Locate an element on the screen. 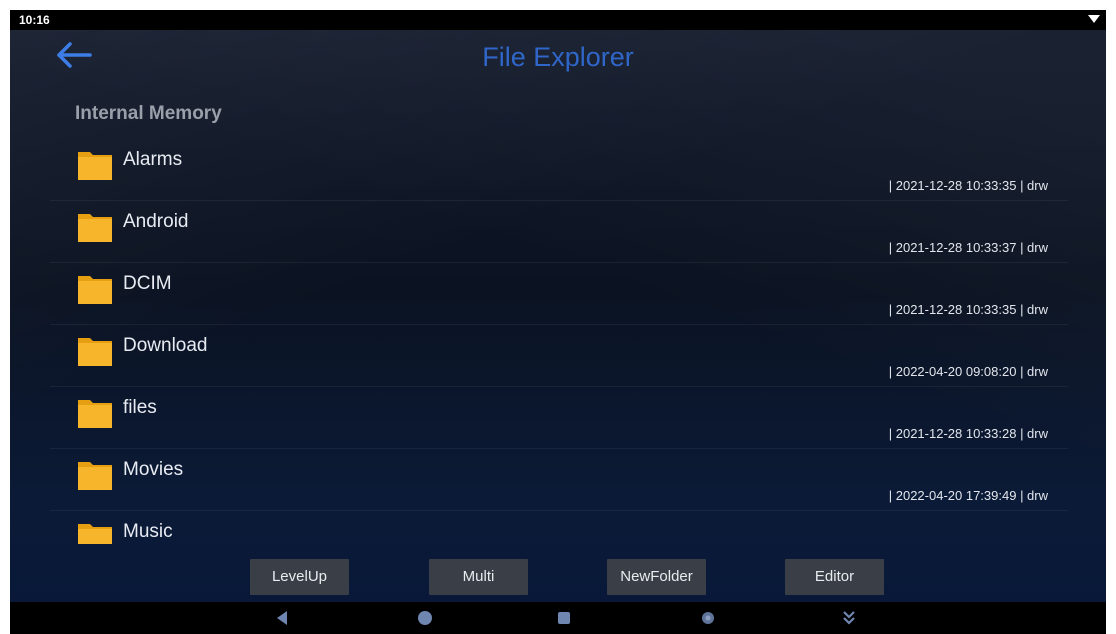 The width and height of the screenshot is (1116, 634). navigation-bar is located at coordinates (558, 618).